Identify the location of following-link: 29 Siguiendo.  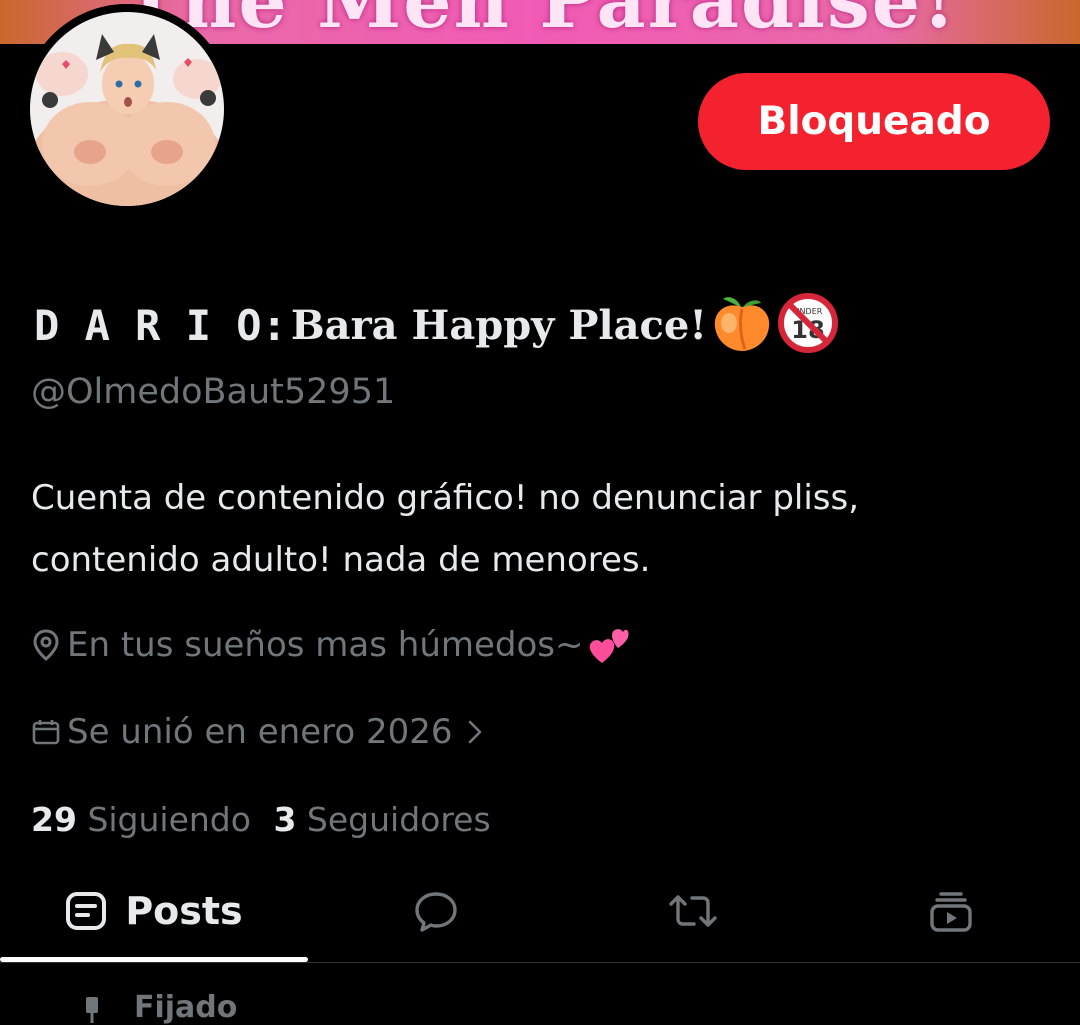
(146, 819).